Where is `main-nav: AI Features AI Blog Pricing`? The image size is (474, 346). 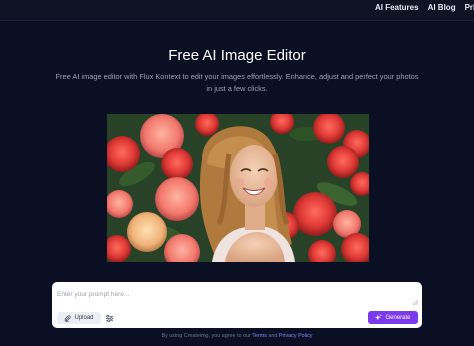 main-nav: AI Features AI Blog Pricing is located at coordinates (424, 7).